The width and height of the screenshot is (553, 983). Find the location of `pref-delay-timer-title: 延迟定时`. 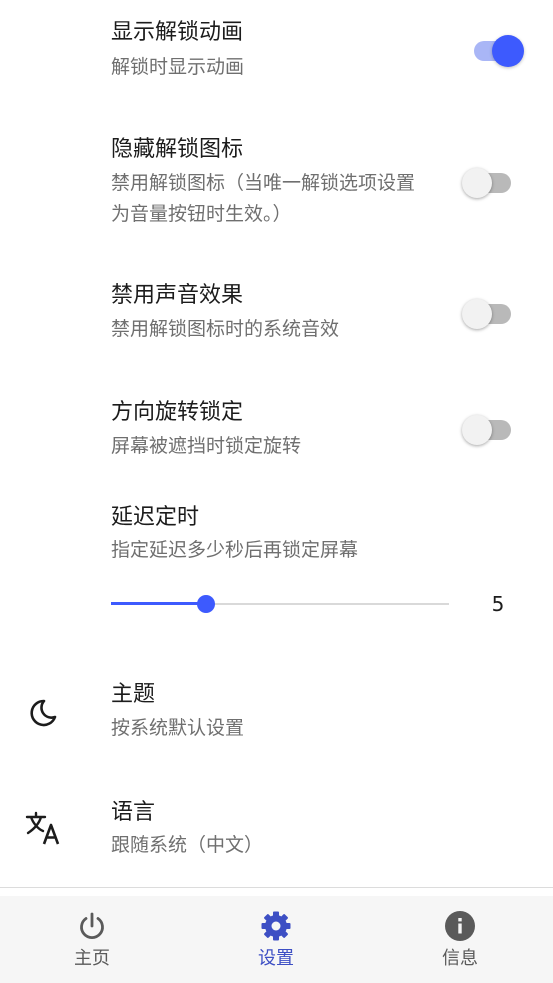

pref-delay-timer-title: 延迟定时 is located at coordinates (155, 517).